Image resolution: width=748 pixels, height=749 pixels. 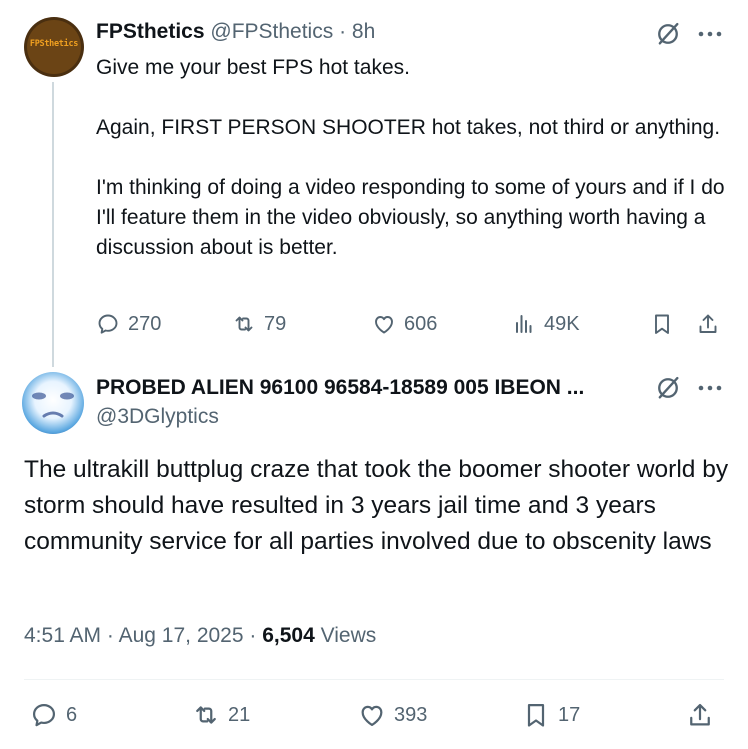 What do you see at coordinates (253, 67) in the screenshot?
I see `parent-text-paragraph: Give me your best FPS hot takes.` at bounding box center [253, 67].